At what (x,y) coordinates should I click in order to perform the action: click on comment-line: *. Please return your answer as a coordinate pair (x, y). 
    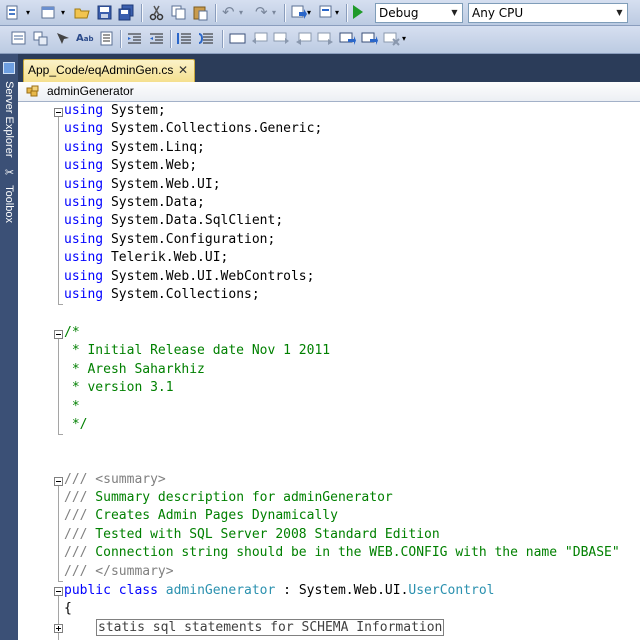
    Looking at the image, I should click on (72, 406).